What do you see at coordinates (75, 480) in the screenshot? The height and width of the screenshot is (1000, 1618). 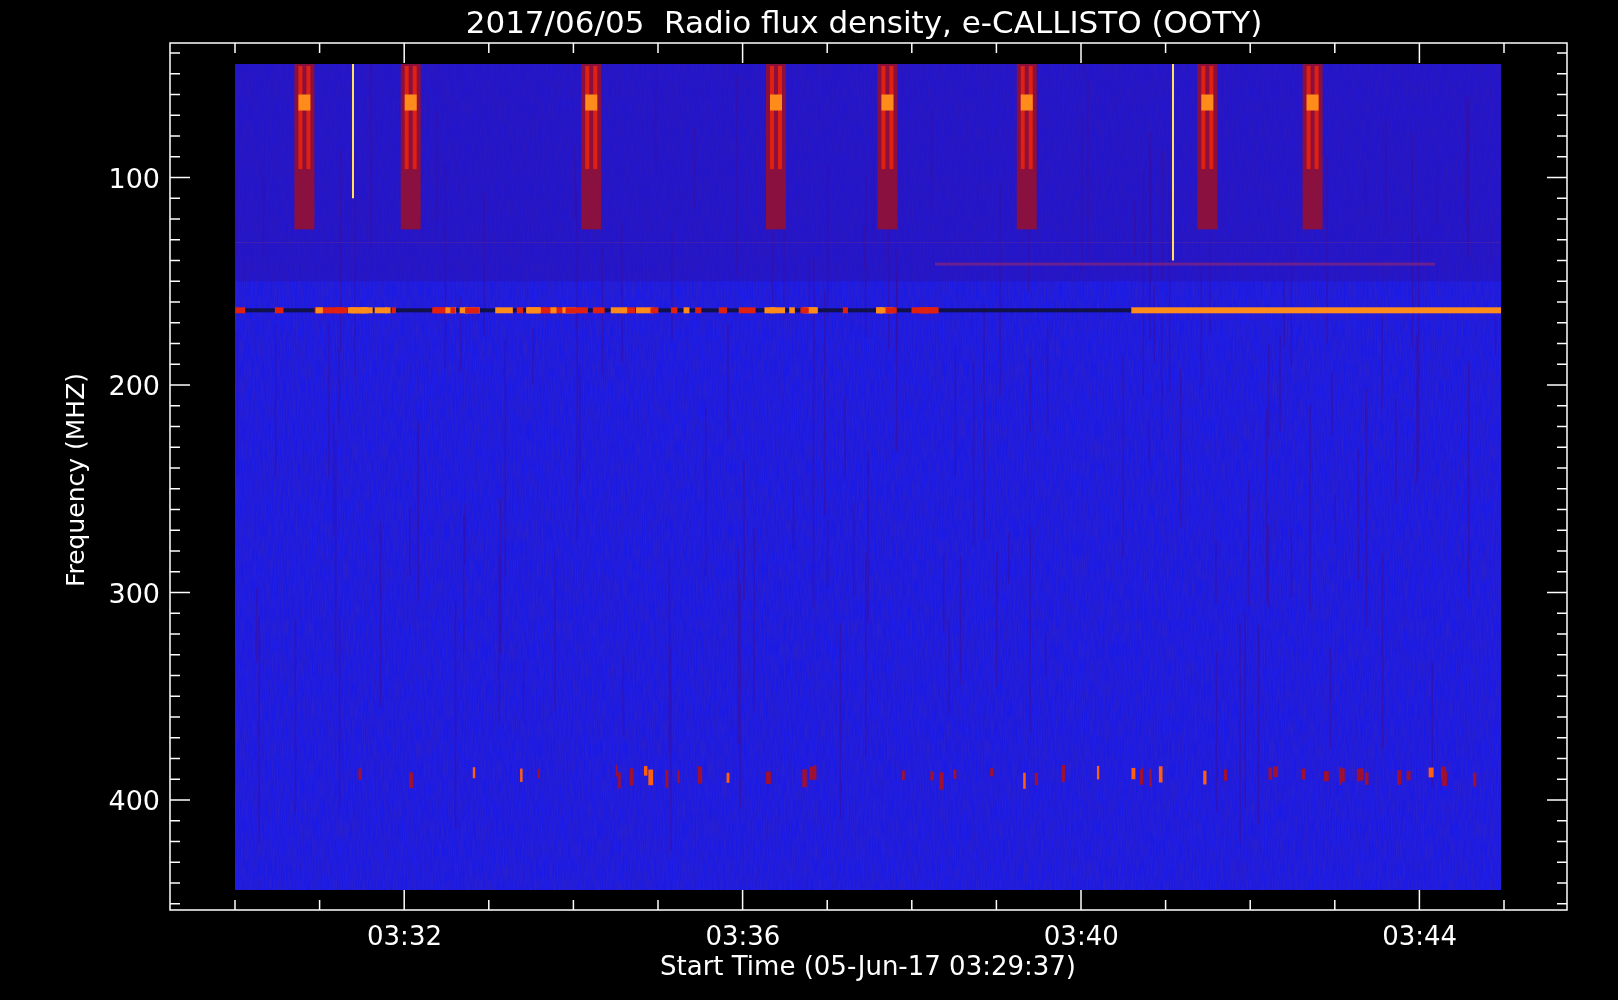 I see `y-axis-label: Frequency (MHZ)` at bounding box center [75, 480].